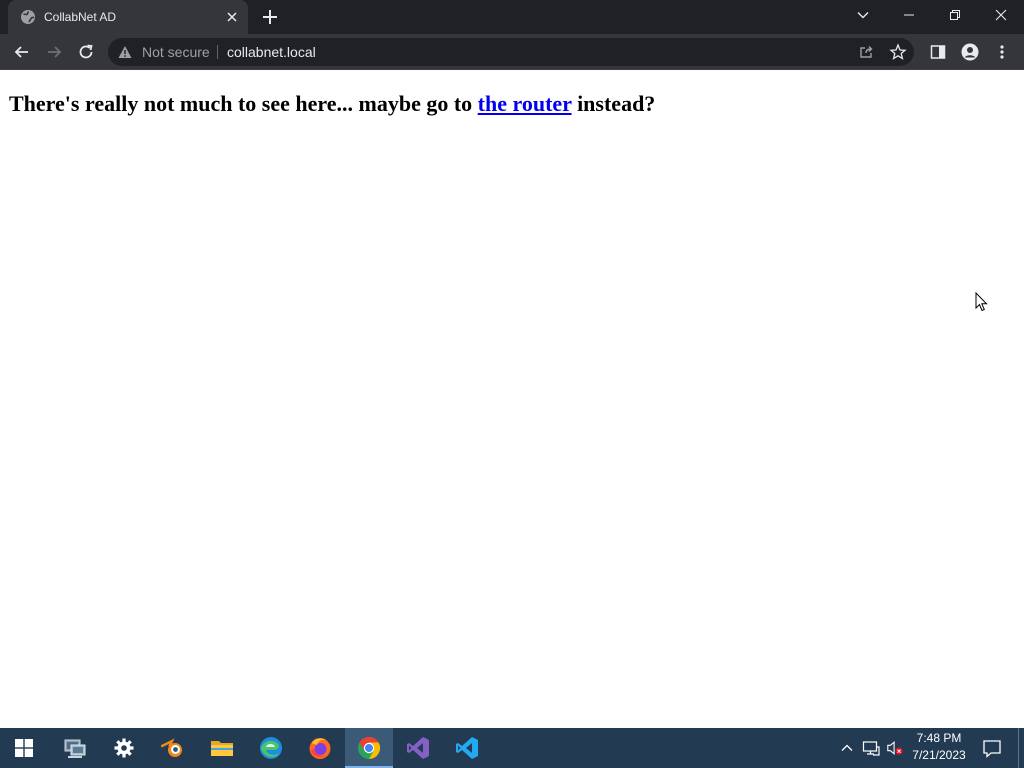 This screenshot has width=1024, height=768. I want to click on volume-muted-icon, so click(895, 748).